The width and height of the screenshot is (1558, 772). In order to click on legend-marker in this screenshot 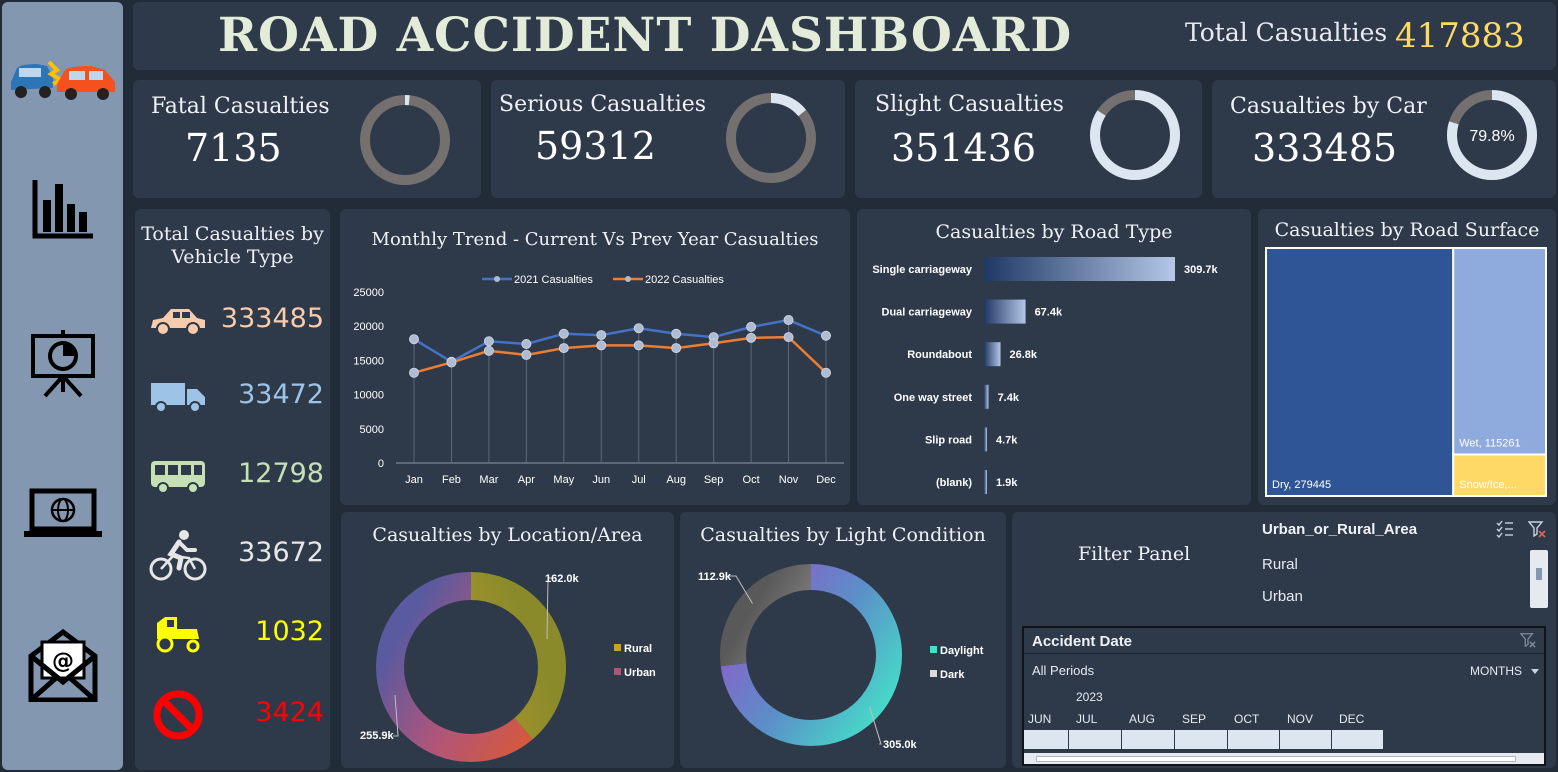, I will do `click(497, 279)`.